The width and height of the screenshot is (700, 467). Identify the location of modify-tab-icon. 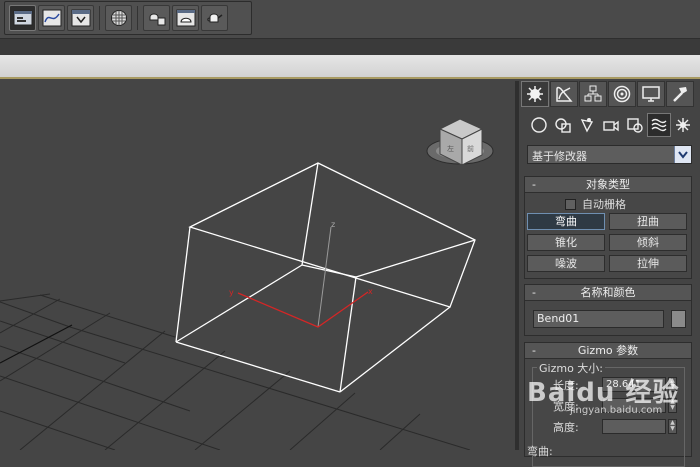
(564, 94).